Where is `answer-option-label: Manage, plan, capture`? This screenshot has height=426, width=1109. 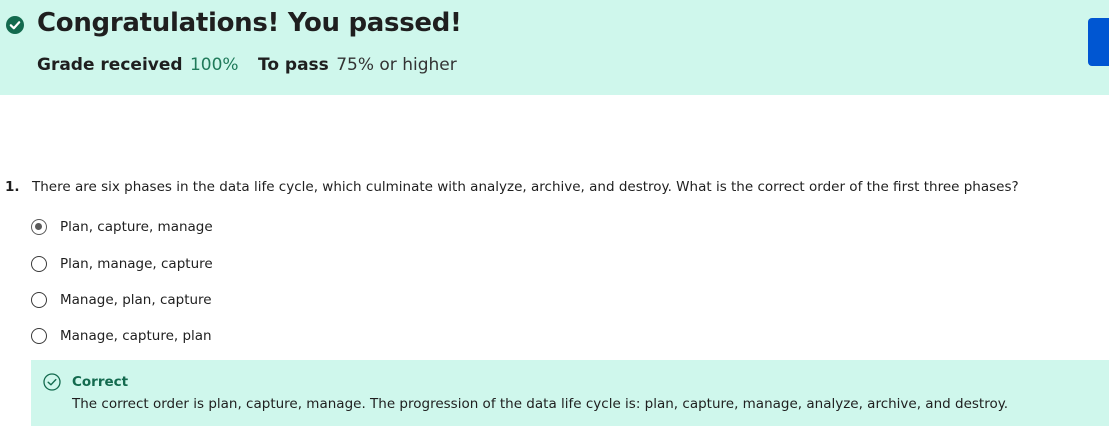 answer-option-label: Manage, plan, capture is located at coordinates (136, 300).